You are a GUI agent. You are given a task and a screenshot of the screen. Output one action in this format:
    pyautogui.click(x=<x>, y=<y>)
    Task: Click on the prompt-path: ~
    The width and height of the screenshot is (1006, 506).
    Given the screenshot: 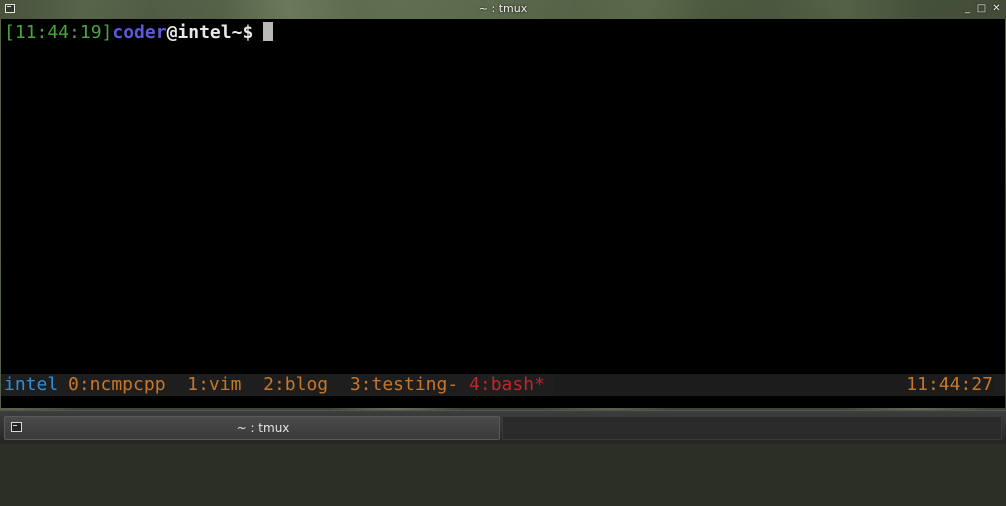 What is the action you would take?
    pyautogui.click(x=237, y=32)
    